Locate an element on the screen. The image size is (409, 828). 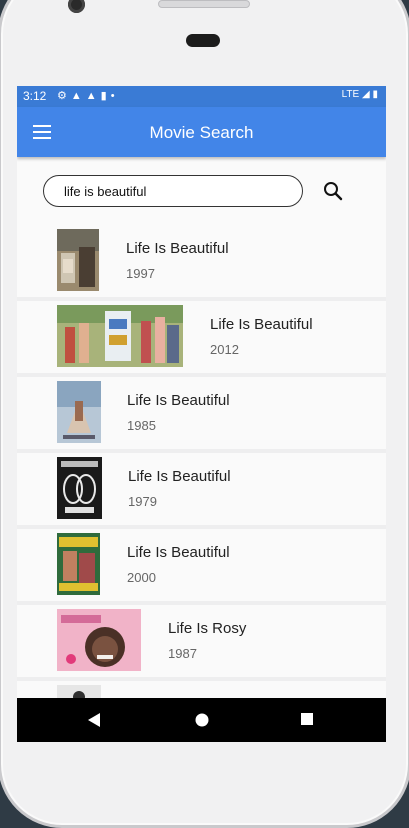
search-row is located at coordinates (201, 191).